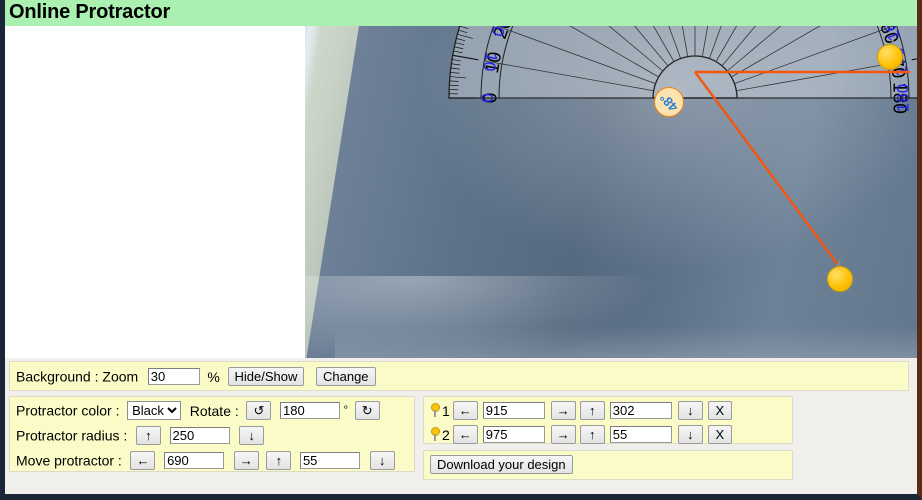  What do you see at coordinates (772, 176) in the screenshot?
I see `angle-ray-diagonal` at bounding box center [772, 176].